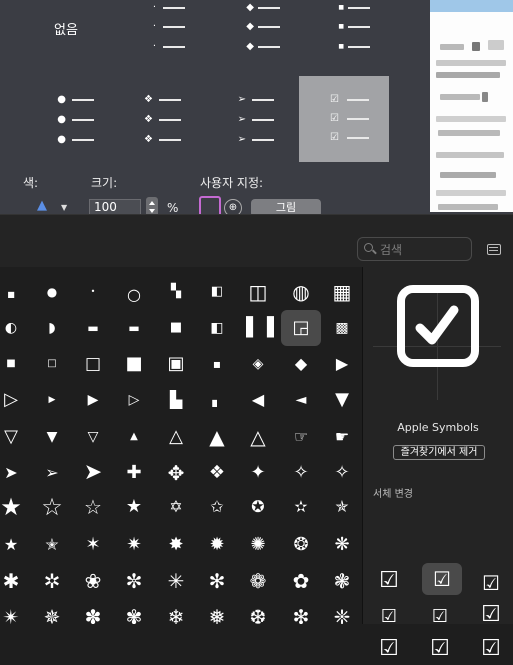 The height and width of the screenshot is (665, 513). What do you see at coordinates (15, 328) in the screenshot?
I see `glyph-cell: ◐` at bounding box center [15, 328].